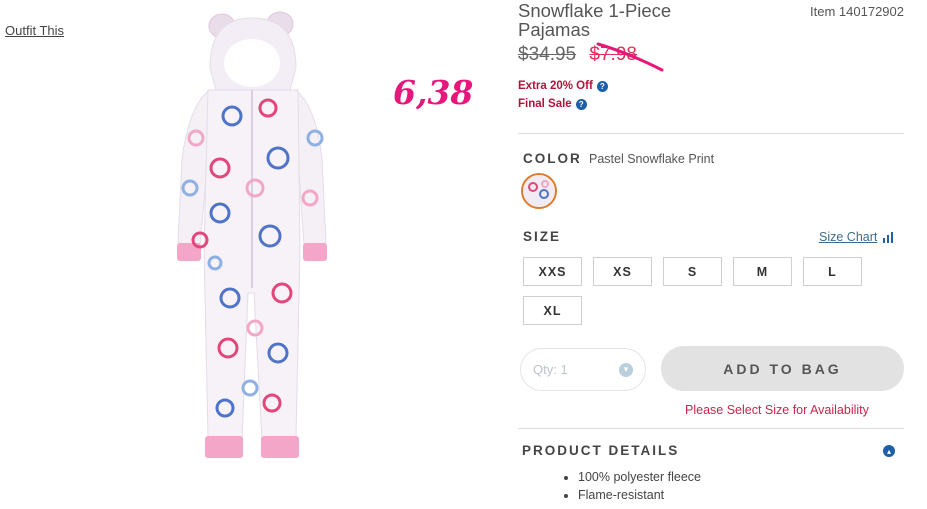 Image resolution: width=927 pixels, height=509 pixels. What do you see at coordinates (782, 368) in the screenshot?
I see `add-to-bag-button: ADD TO BAG` at bounding box center [782, 368].